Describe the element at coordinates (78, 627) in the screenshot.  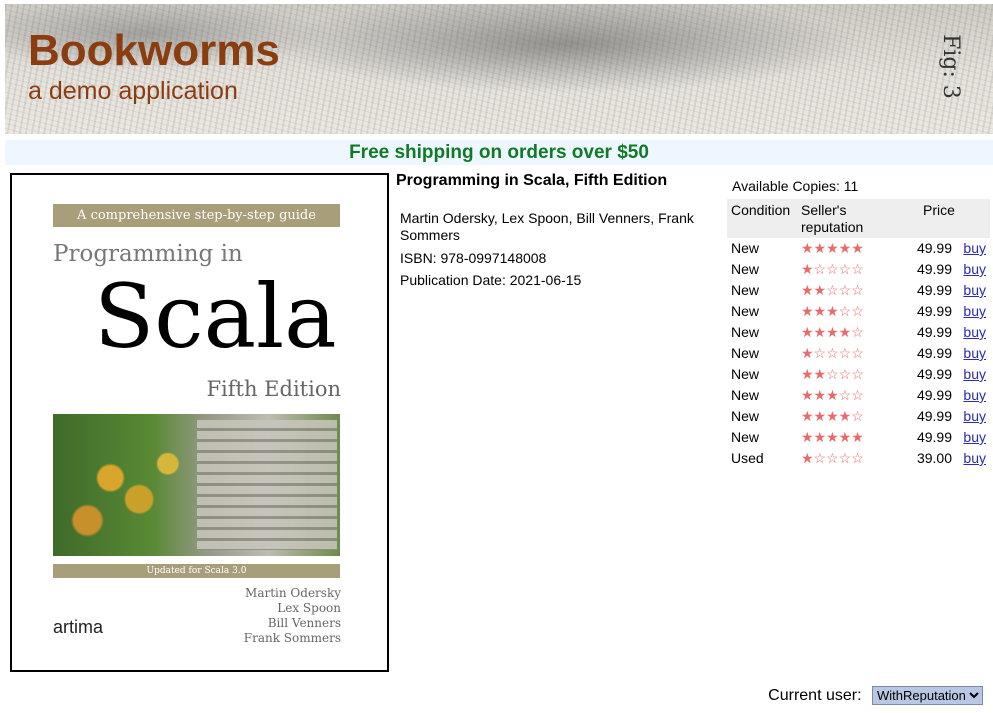
I see `publisher-logo: artima` at that location.